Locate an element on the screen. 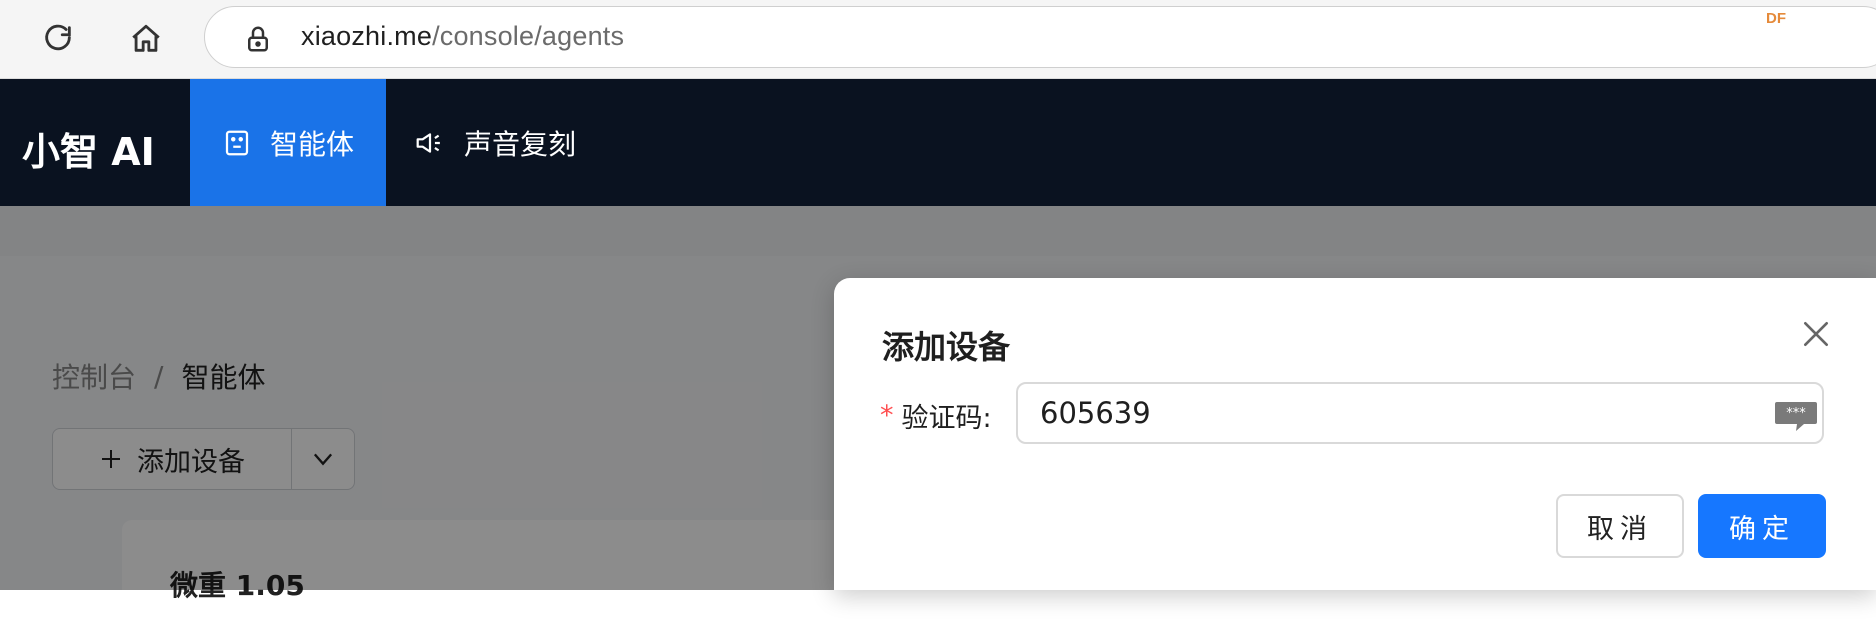 The width and height of the screenshot is (1876, 640). close-icon is located at coordinates (1816, 334).